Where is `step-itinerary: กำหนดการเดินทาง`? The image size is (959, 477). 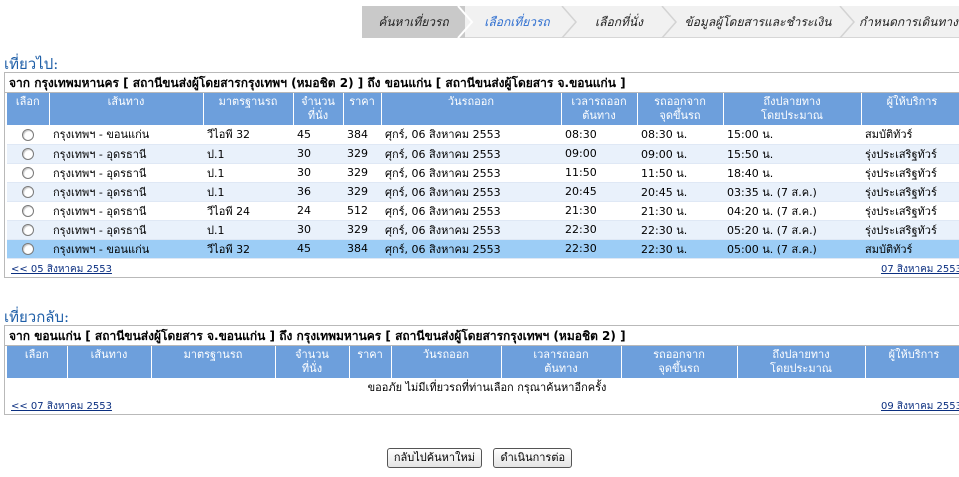 step-itinerary: กำหนดการเดินทาง is located at coordinates (903, 22).